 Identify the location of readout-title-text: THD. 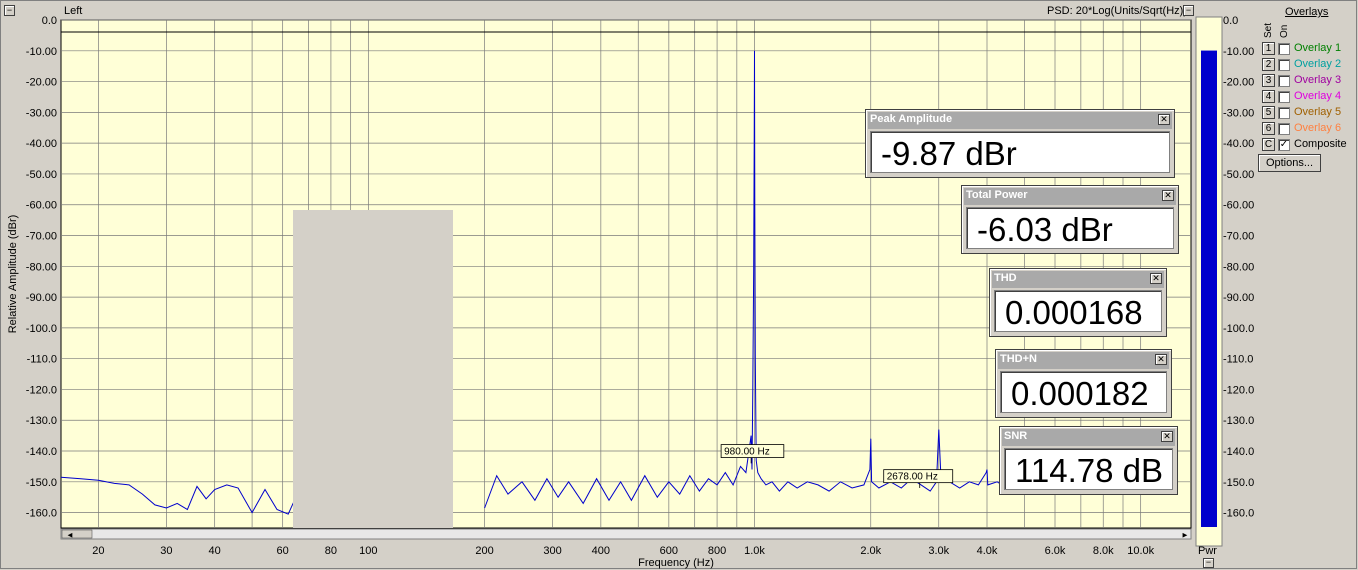
(1005, 278).